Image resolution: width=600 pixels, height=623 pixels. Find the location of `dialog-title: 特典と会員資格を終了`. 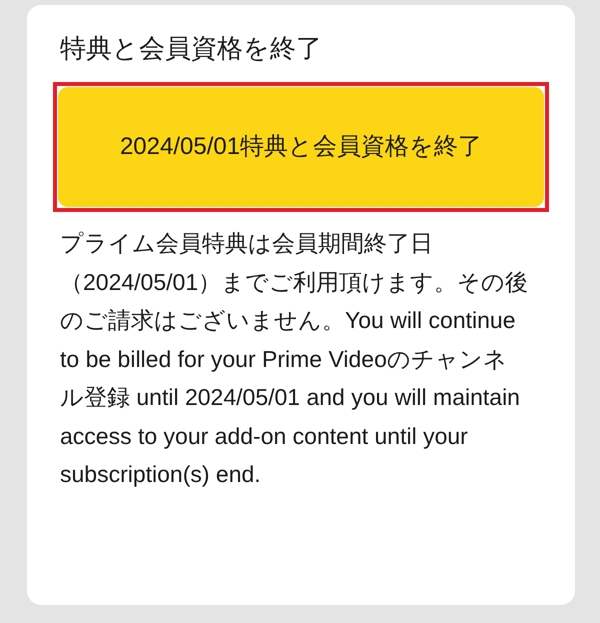

dialog-title: 特典と会員資格を終了 is located at coordinates (191, 48).